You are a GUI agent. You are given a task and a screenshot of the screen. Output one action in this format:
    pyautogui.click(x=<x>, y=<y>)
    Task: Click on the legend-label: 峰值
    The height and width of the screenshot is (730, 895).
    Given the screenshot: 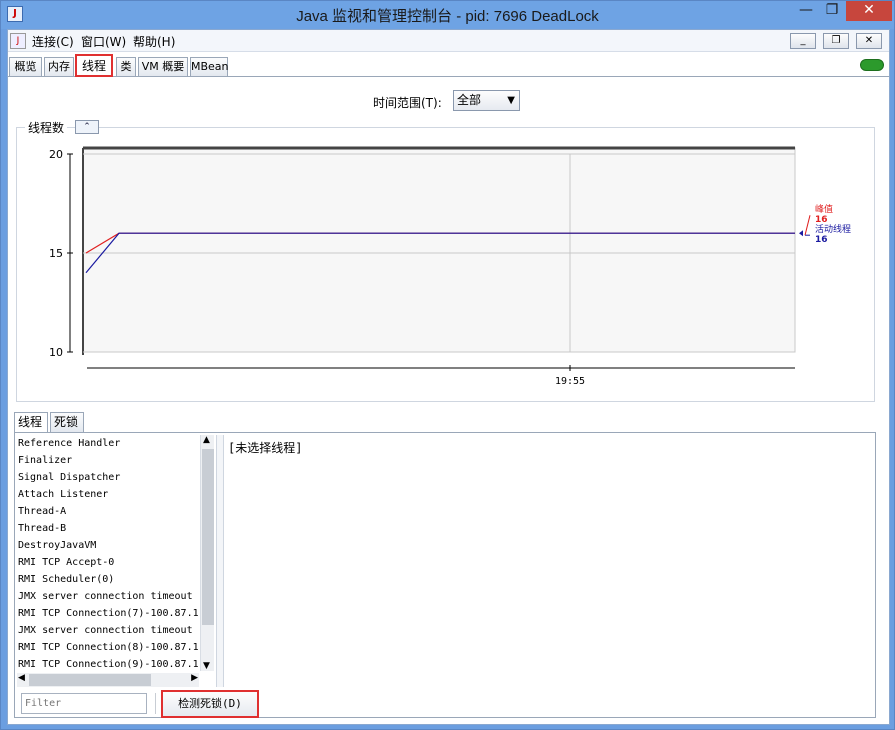 What is the action you would take?
    pyautogui.click(x=824, y=209)
    